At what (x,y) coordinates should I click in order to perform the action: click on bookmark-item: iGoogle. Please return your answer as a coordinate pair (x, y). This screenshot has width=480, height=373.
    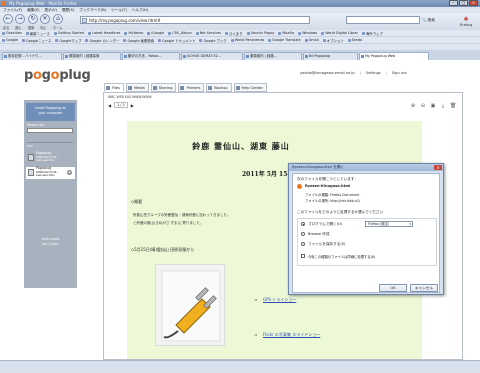
    Looking at the image, I should click on (155, 33).